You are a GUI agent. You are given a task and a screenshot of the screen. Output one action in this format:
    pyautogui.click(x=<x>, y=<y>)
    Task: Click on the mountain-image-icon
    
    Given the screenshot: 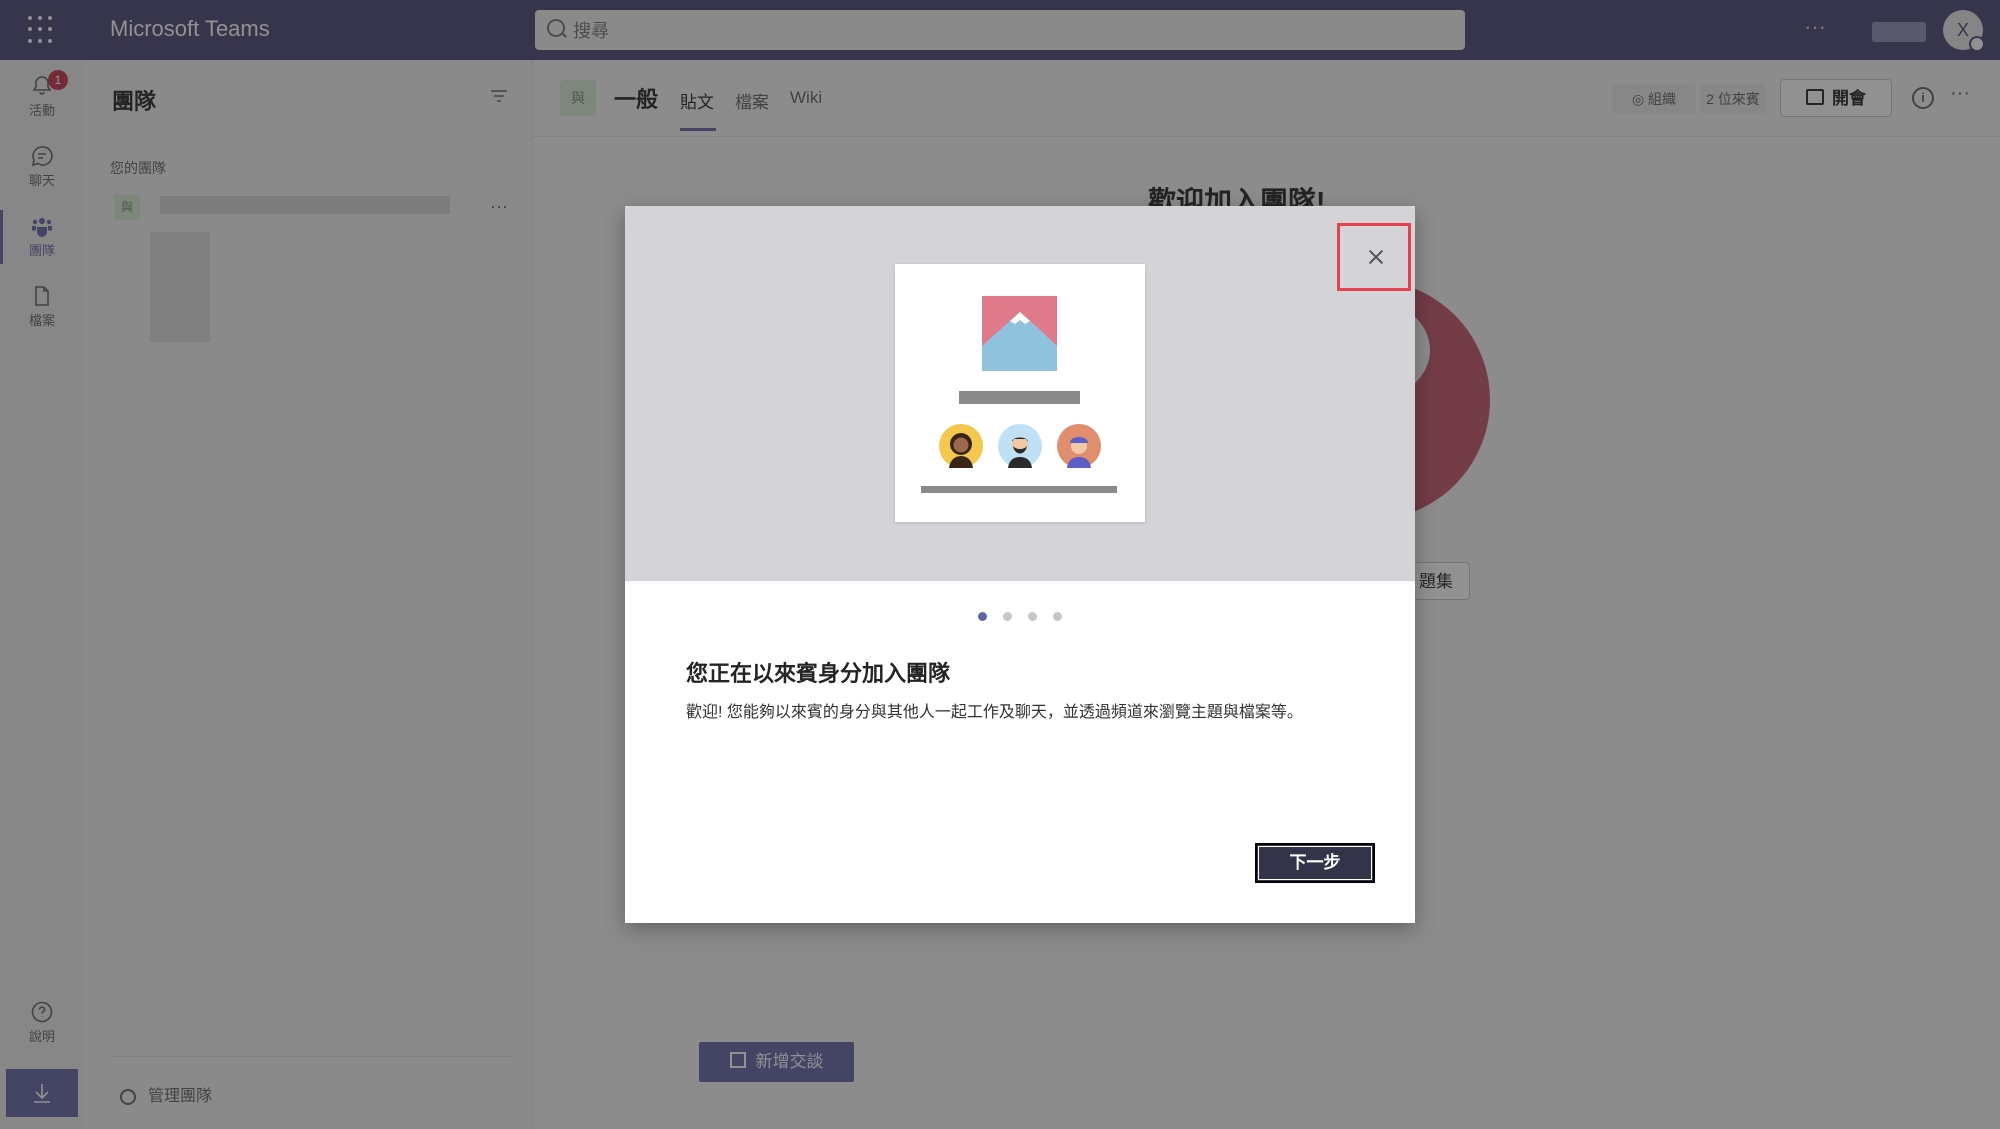 What is the action you would take?
    pyautogui.click(x=1019, y=333)
    